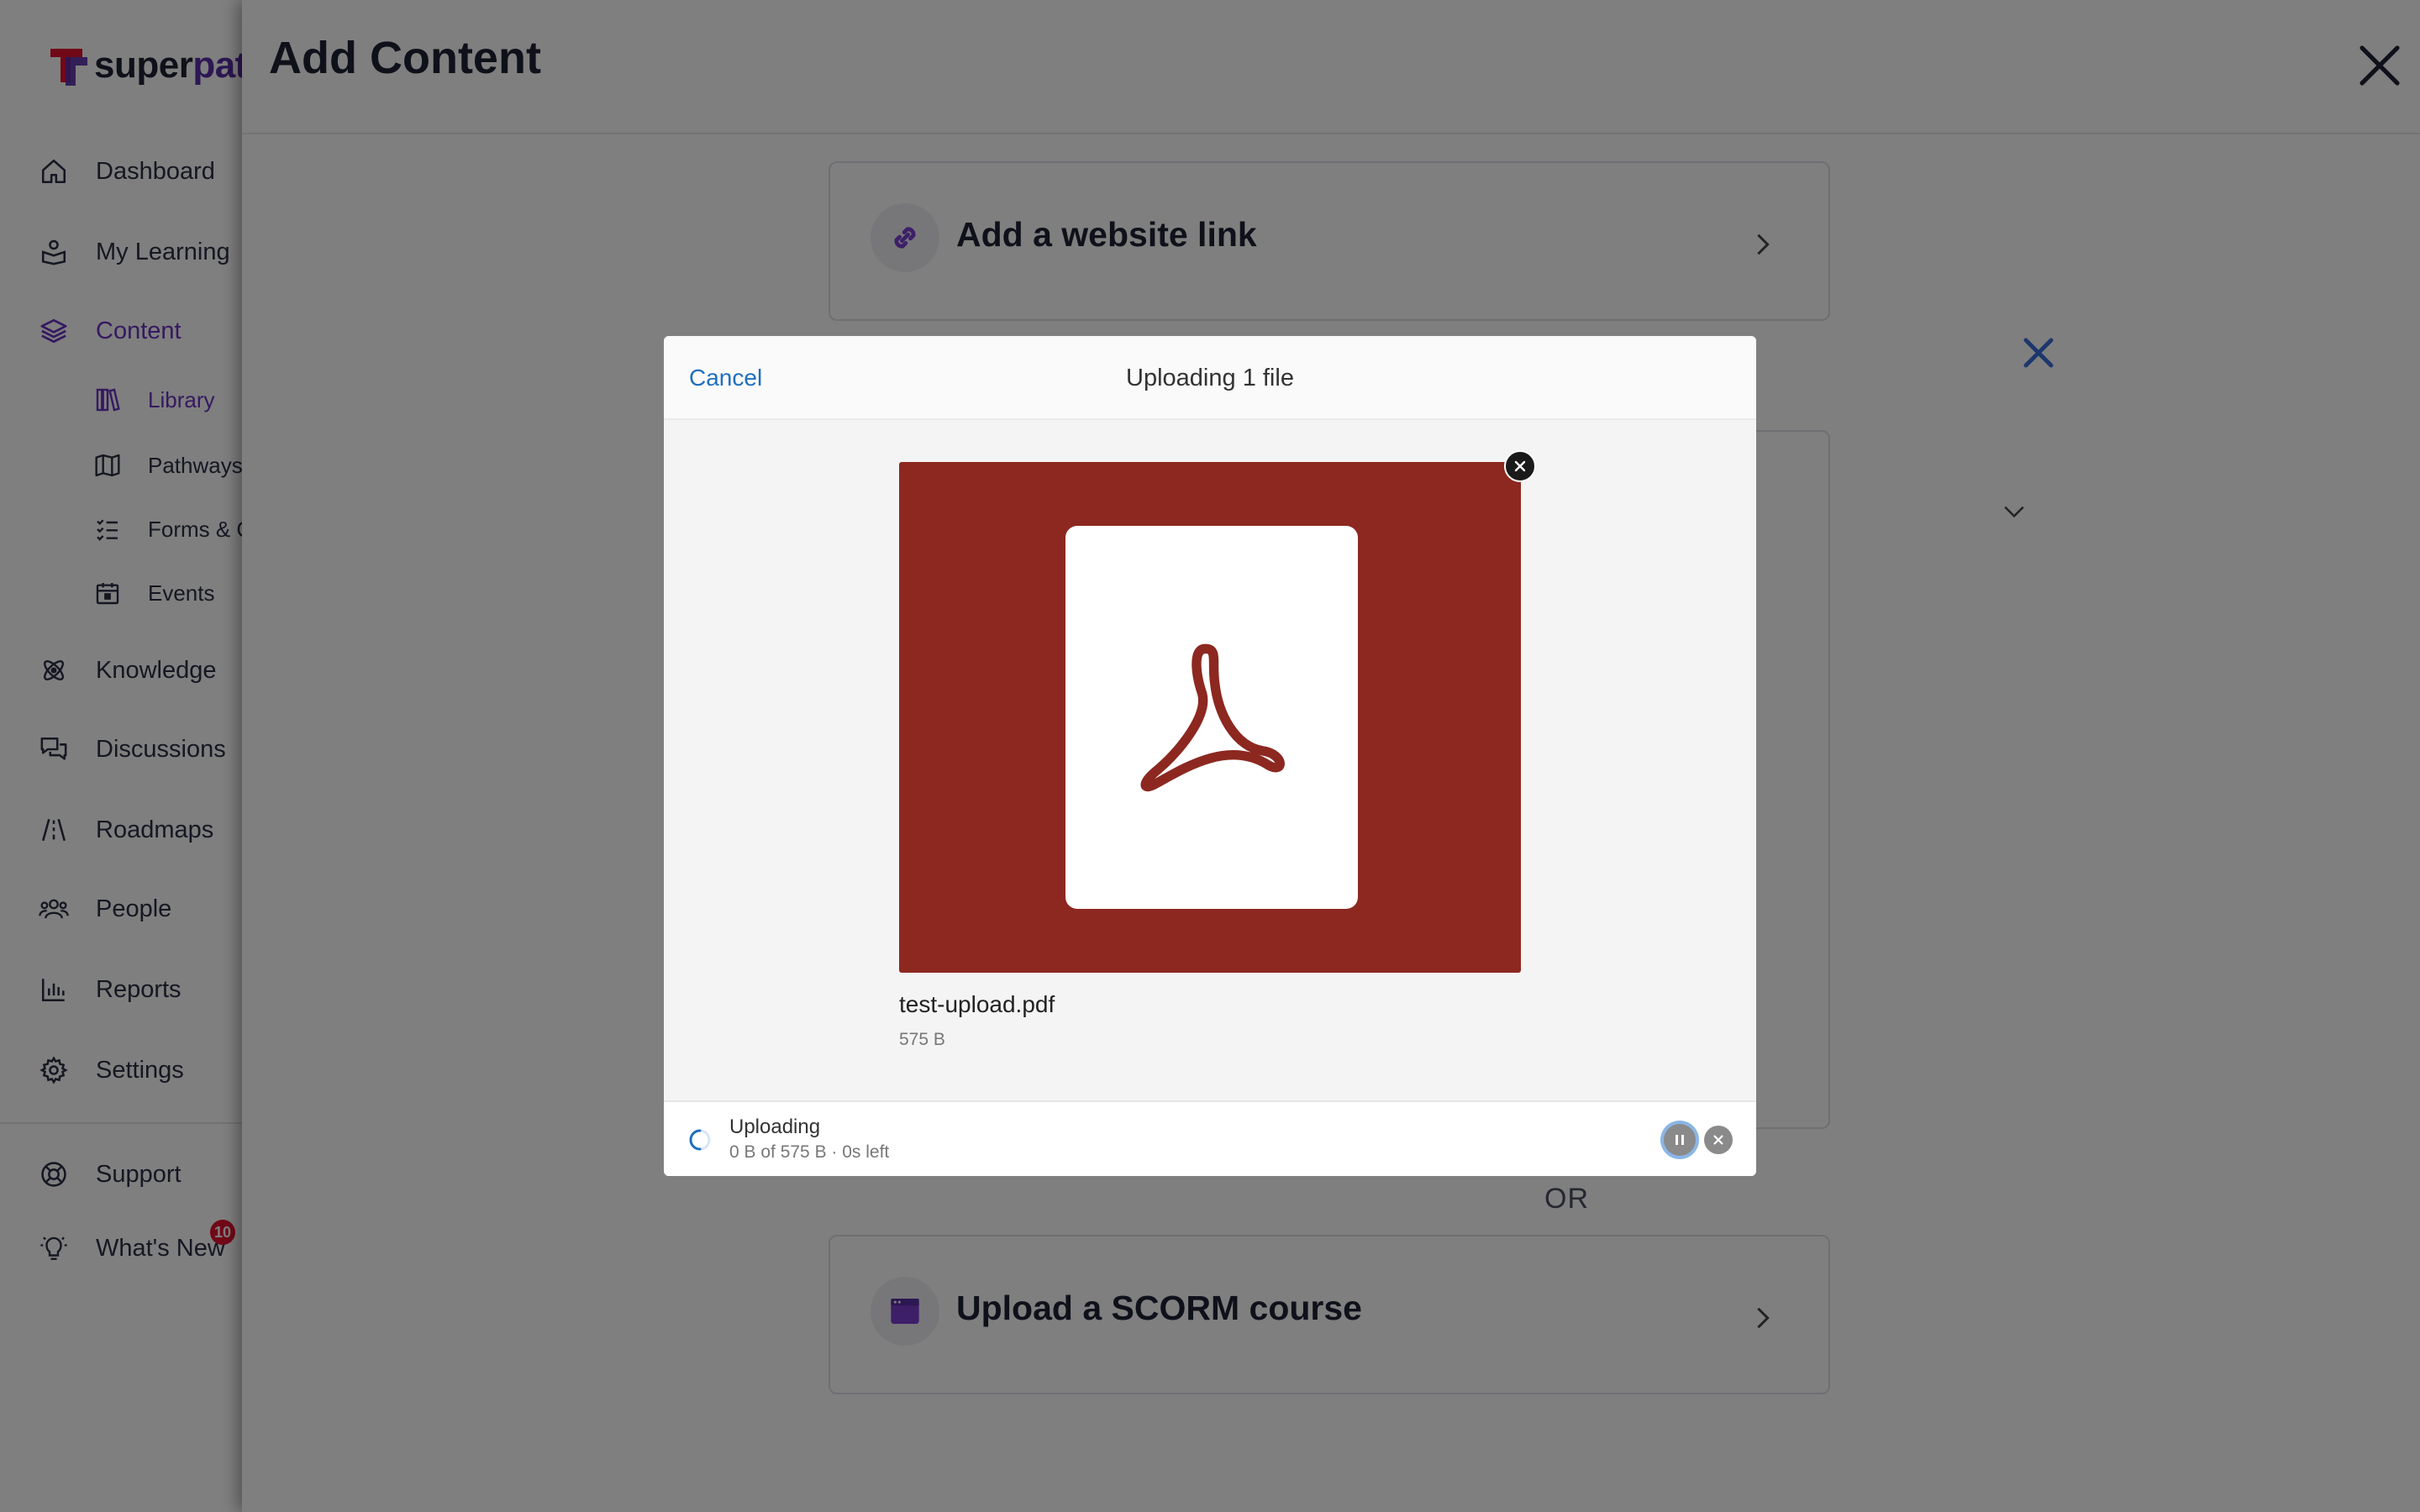 The height and width of the screenshot is (1512, 2420). Describe the element at coordinates (725, 378) in the screenshot. I see `cancel-button: Cancel` at that location.